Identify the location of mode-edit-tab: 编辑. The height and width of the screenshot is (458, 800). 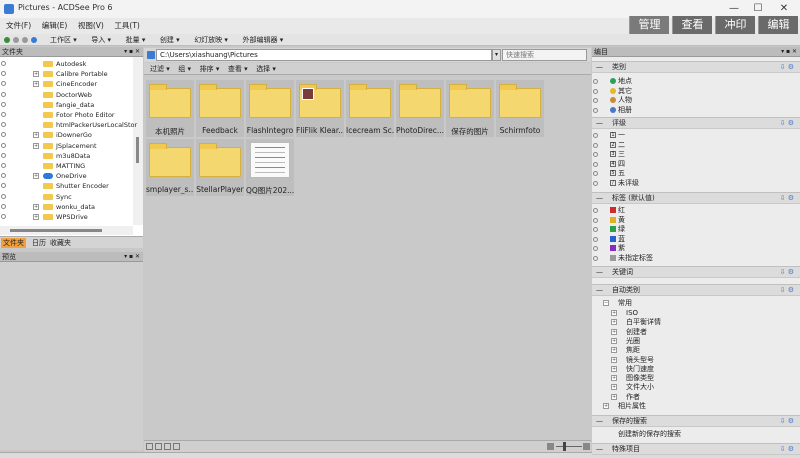
(778, 25).